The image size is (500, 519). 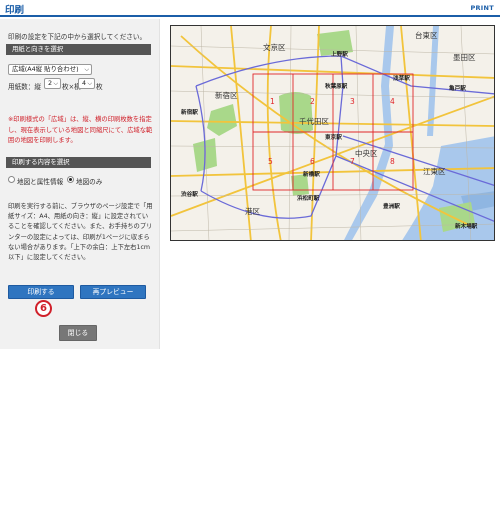 I want to click on paper-layout-select: 広域(A4縦 貼り合わせ) ⌵, so click(x=50, y=69).